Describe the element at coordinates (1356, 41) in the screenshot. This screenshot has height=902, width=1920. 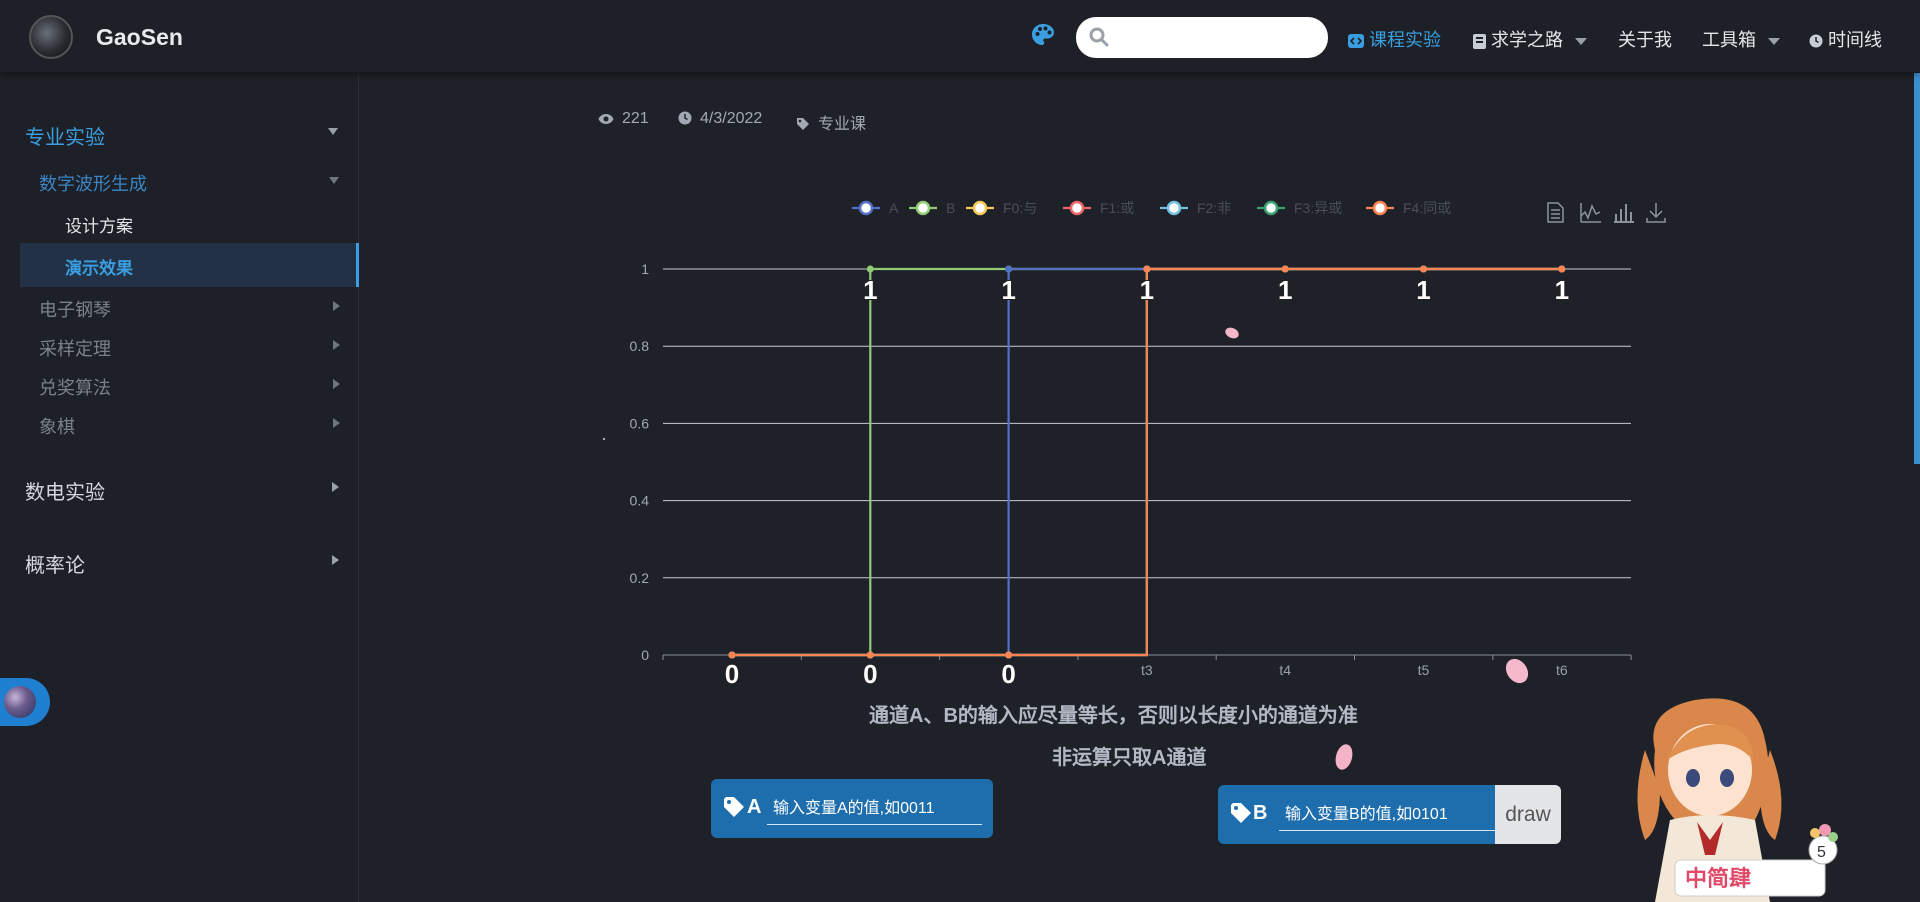
I see `code-icon` at that location.